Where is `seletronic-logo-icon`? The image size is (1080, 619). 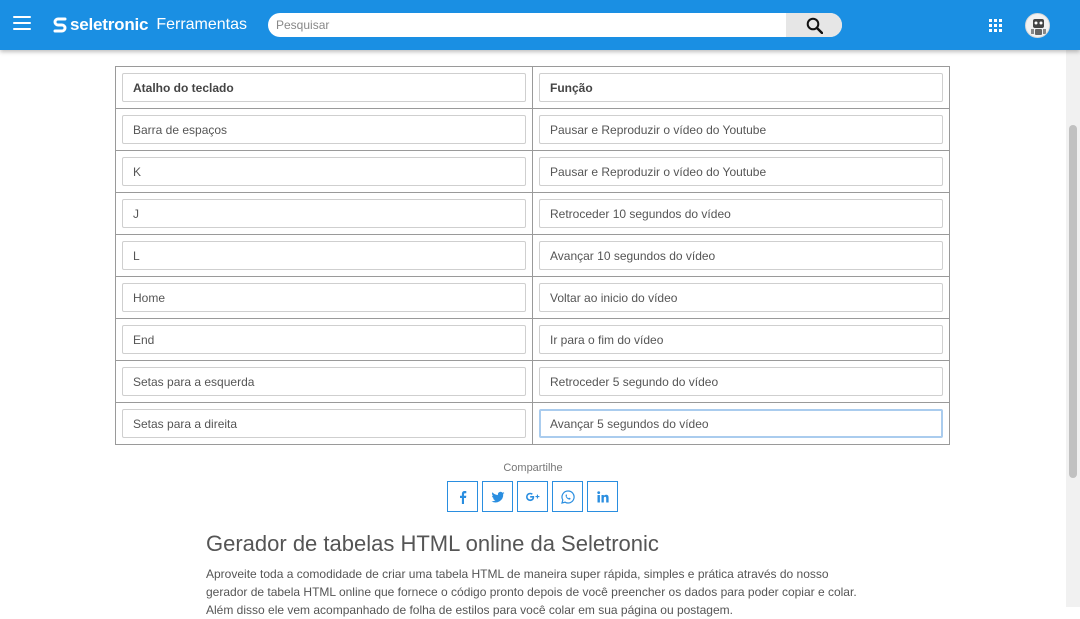
seletronic-logo-icon is located at coordinates (60, 25).